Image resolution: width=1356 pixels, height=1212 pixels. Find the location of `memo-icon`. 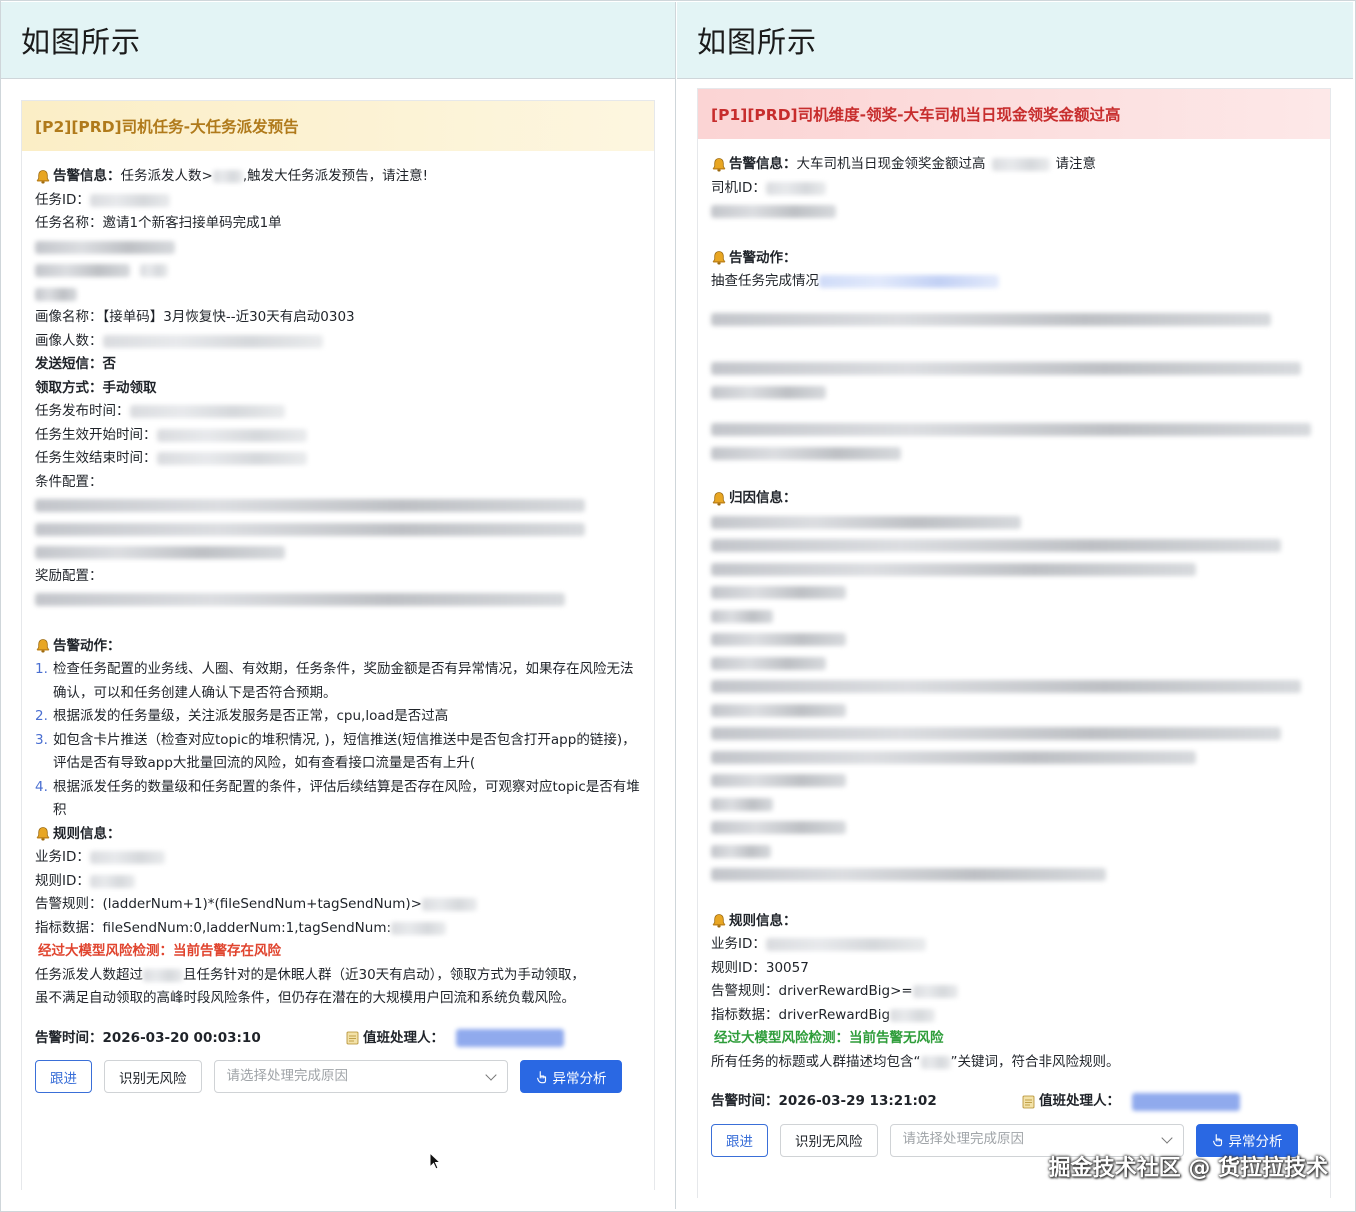

memo-icon is located at coordinates (1028, 1102).